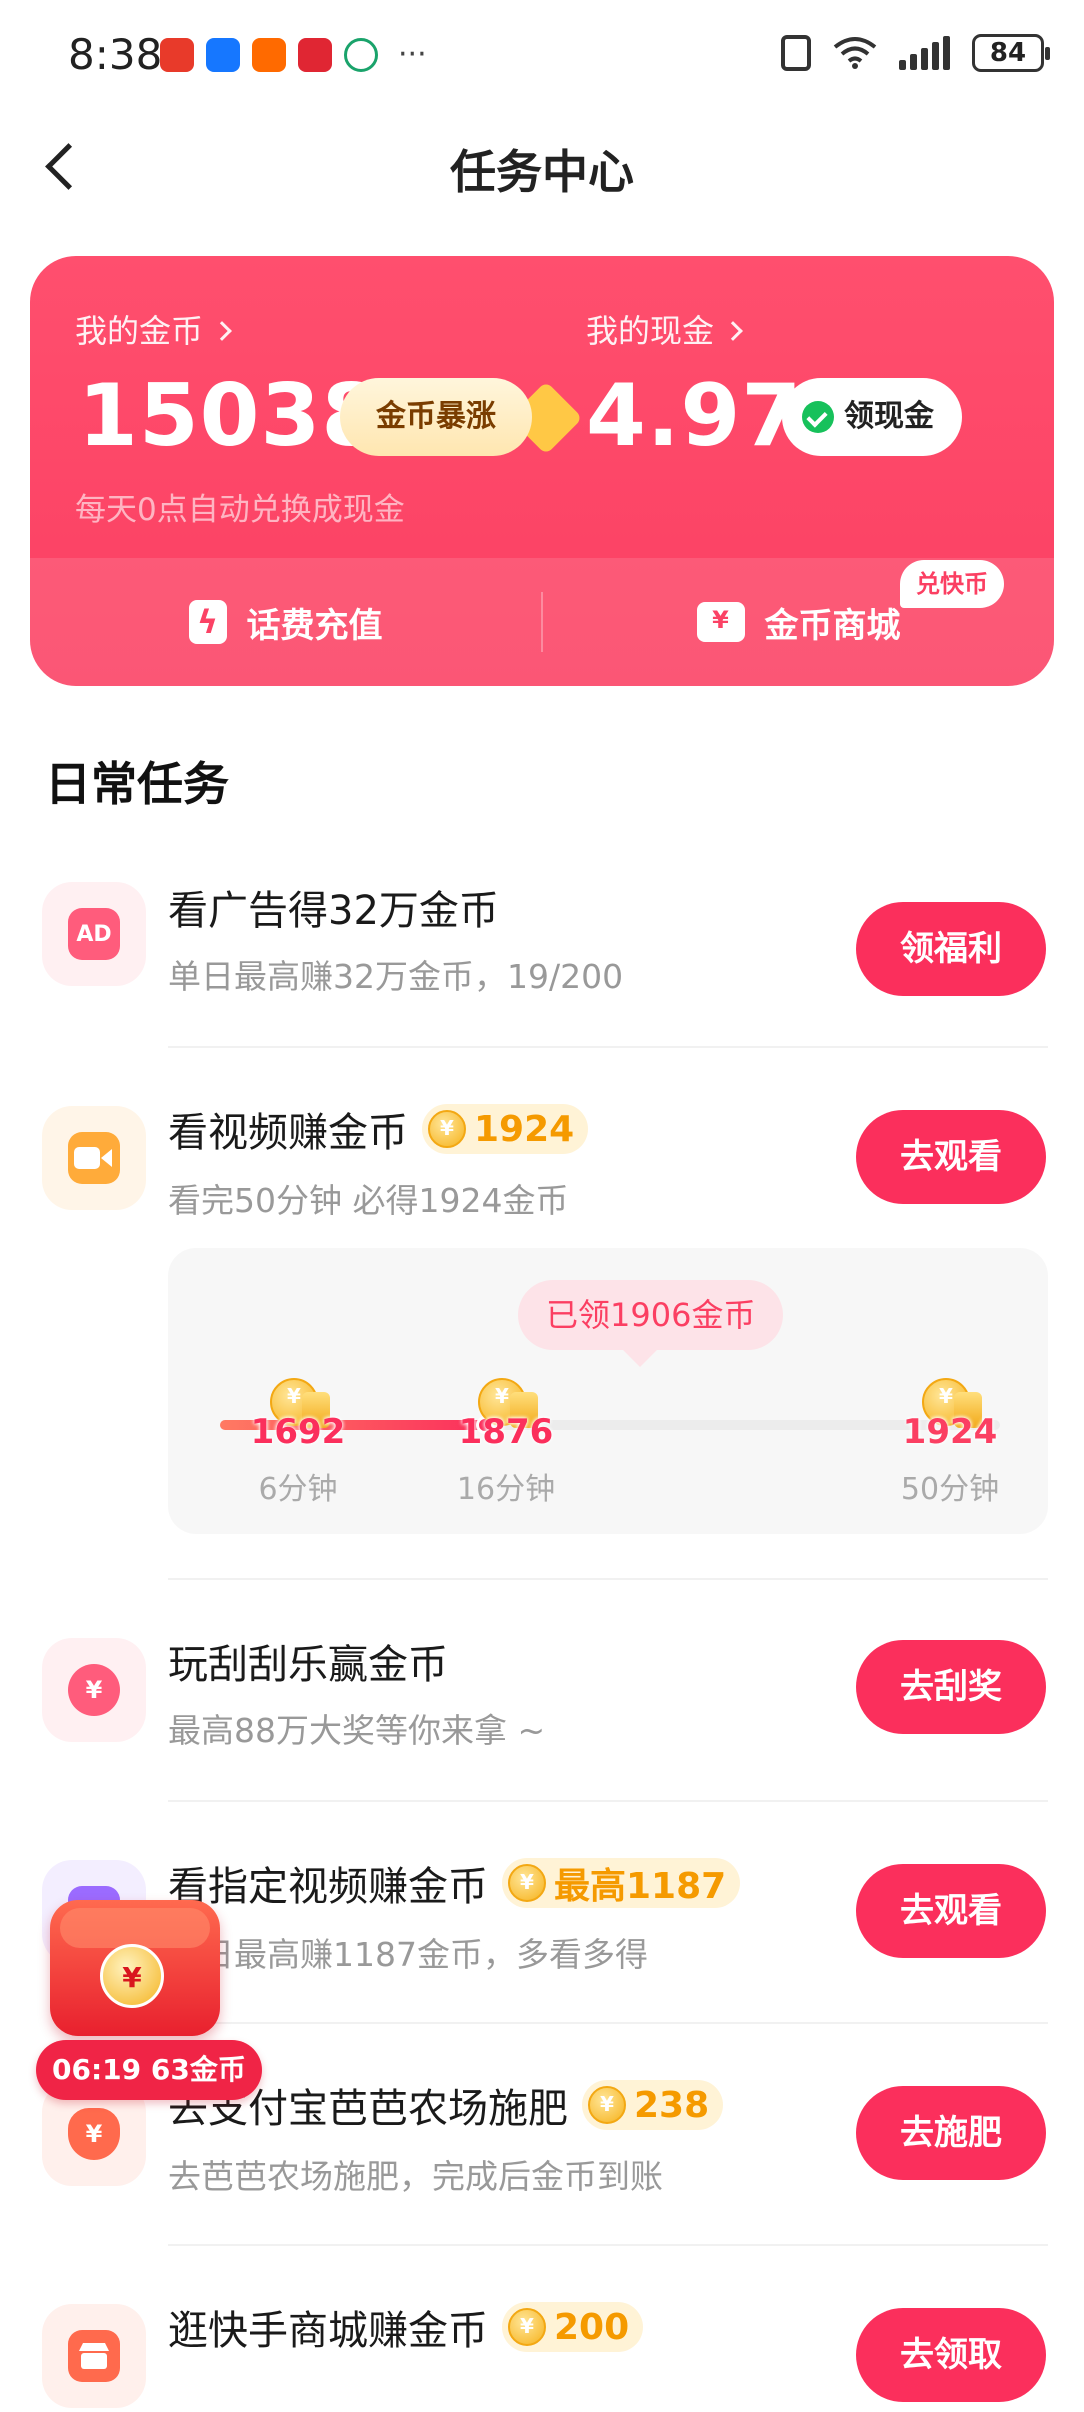 The height and width of the screenshot is (2412, 1084). I want to click on task-title: 看广告得32万金币, so click(333, 911).